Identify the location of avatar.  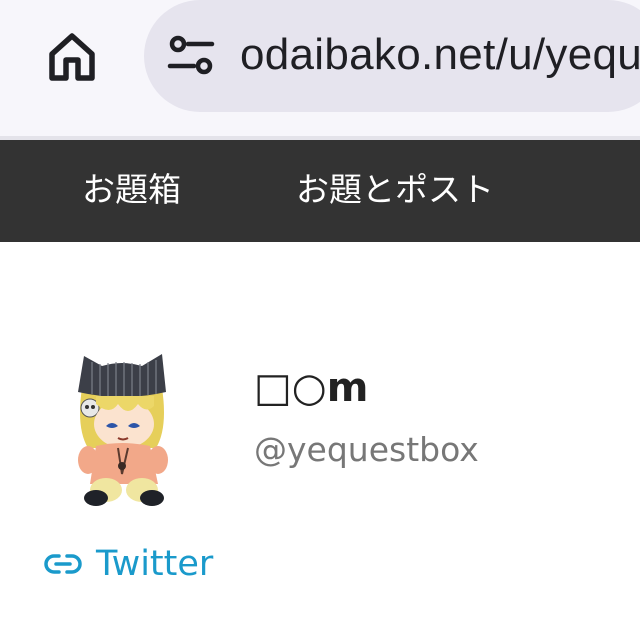
(122, 428).